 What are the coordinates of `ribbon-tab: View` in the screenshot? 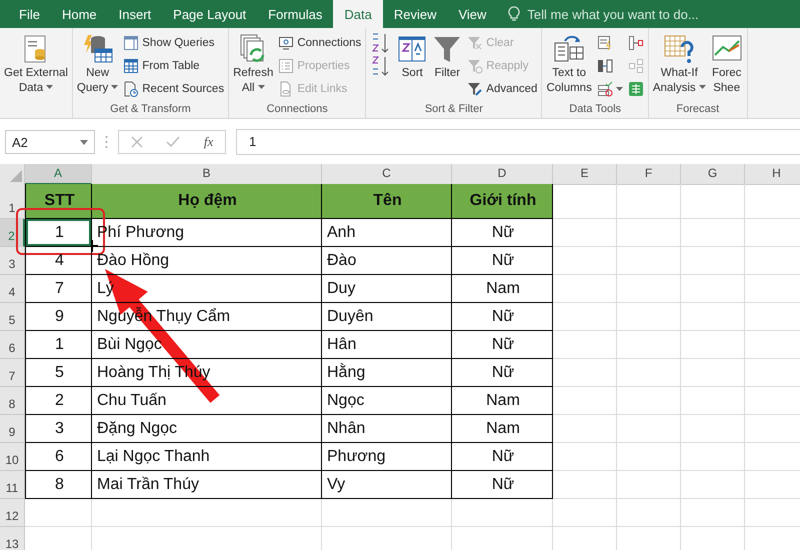 It's located at (472, 14).